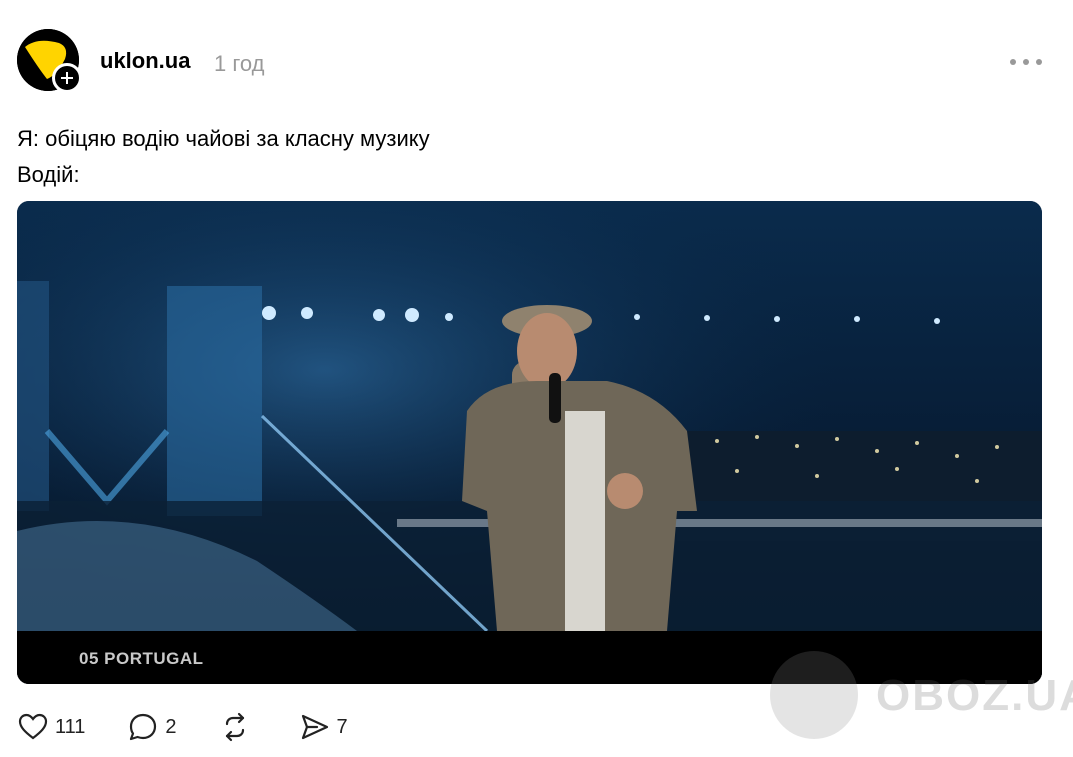  Describe the element at coordinates (48, 174) in the screenshot. I see `post-text-line: Водій:` at that location.